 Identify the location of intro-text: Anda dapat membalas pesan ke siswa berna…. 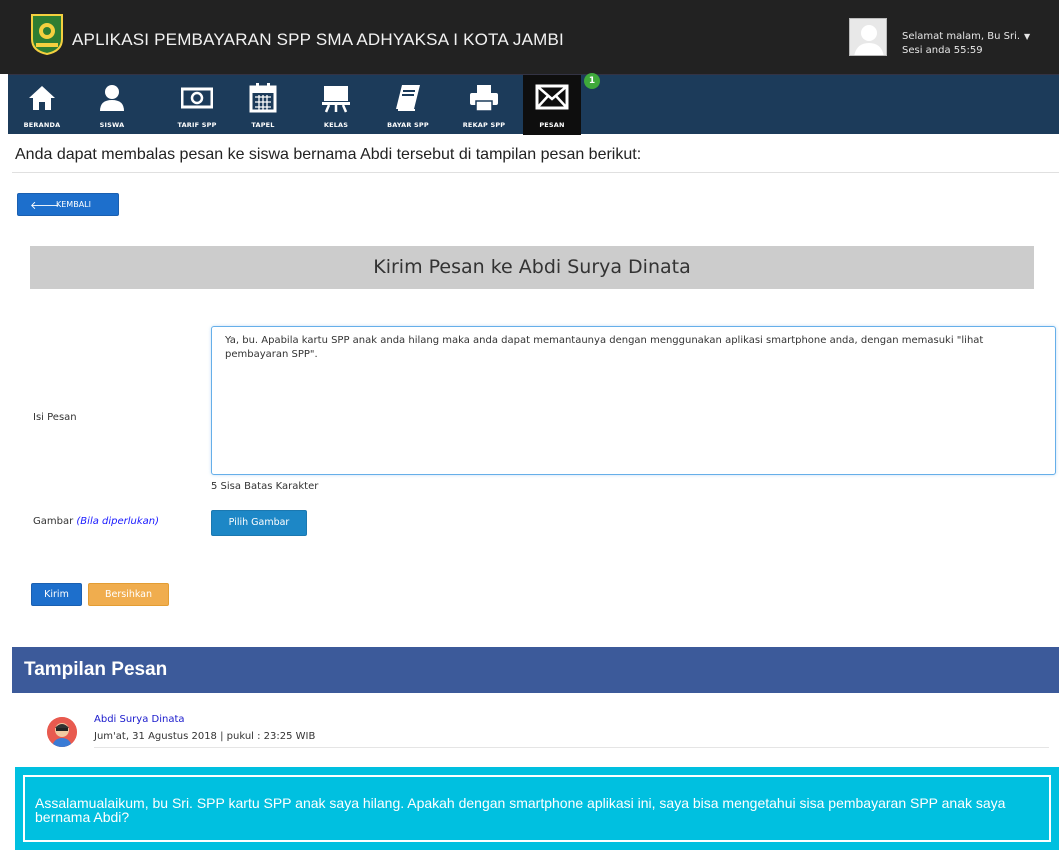
(328, 154).